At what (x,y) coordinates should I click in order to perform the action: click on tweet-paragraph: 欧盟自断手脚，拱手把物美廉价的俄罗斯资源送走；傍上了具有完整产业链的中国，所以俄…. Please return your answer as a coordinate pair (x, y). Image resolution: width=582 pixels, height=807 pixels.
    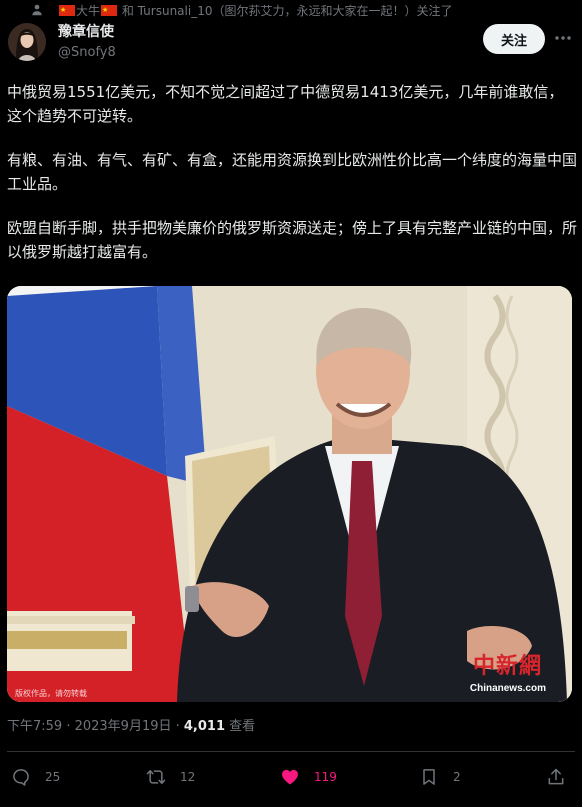
    Looking at the image, I should click on (292, 240).